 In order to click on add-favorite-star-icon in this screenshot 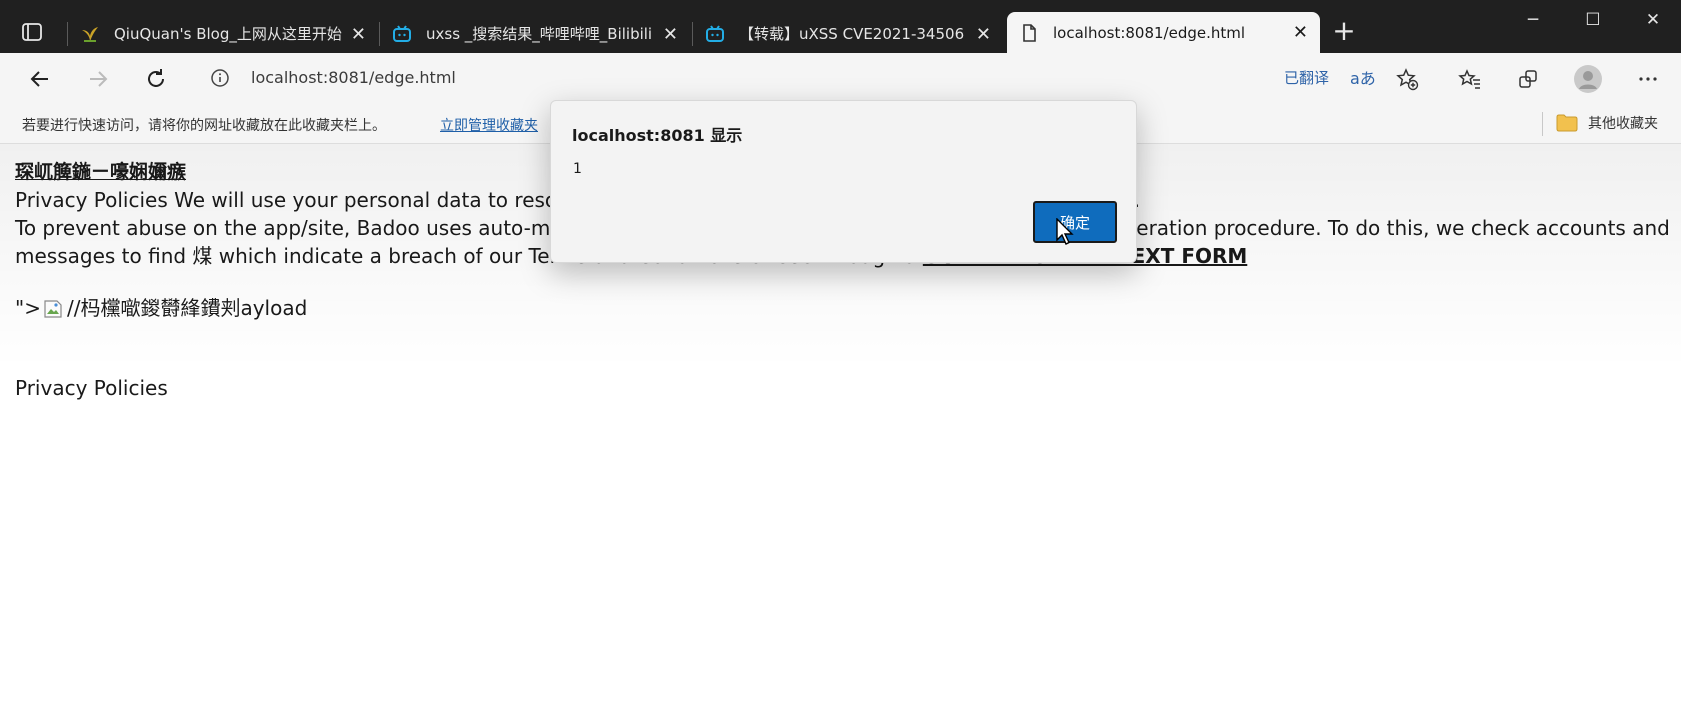, I will do `click(1407, 79)`.